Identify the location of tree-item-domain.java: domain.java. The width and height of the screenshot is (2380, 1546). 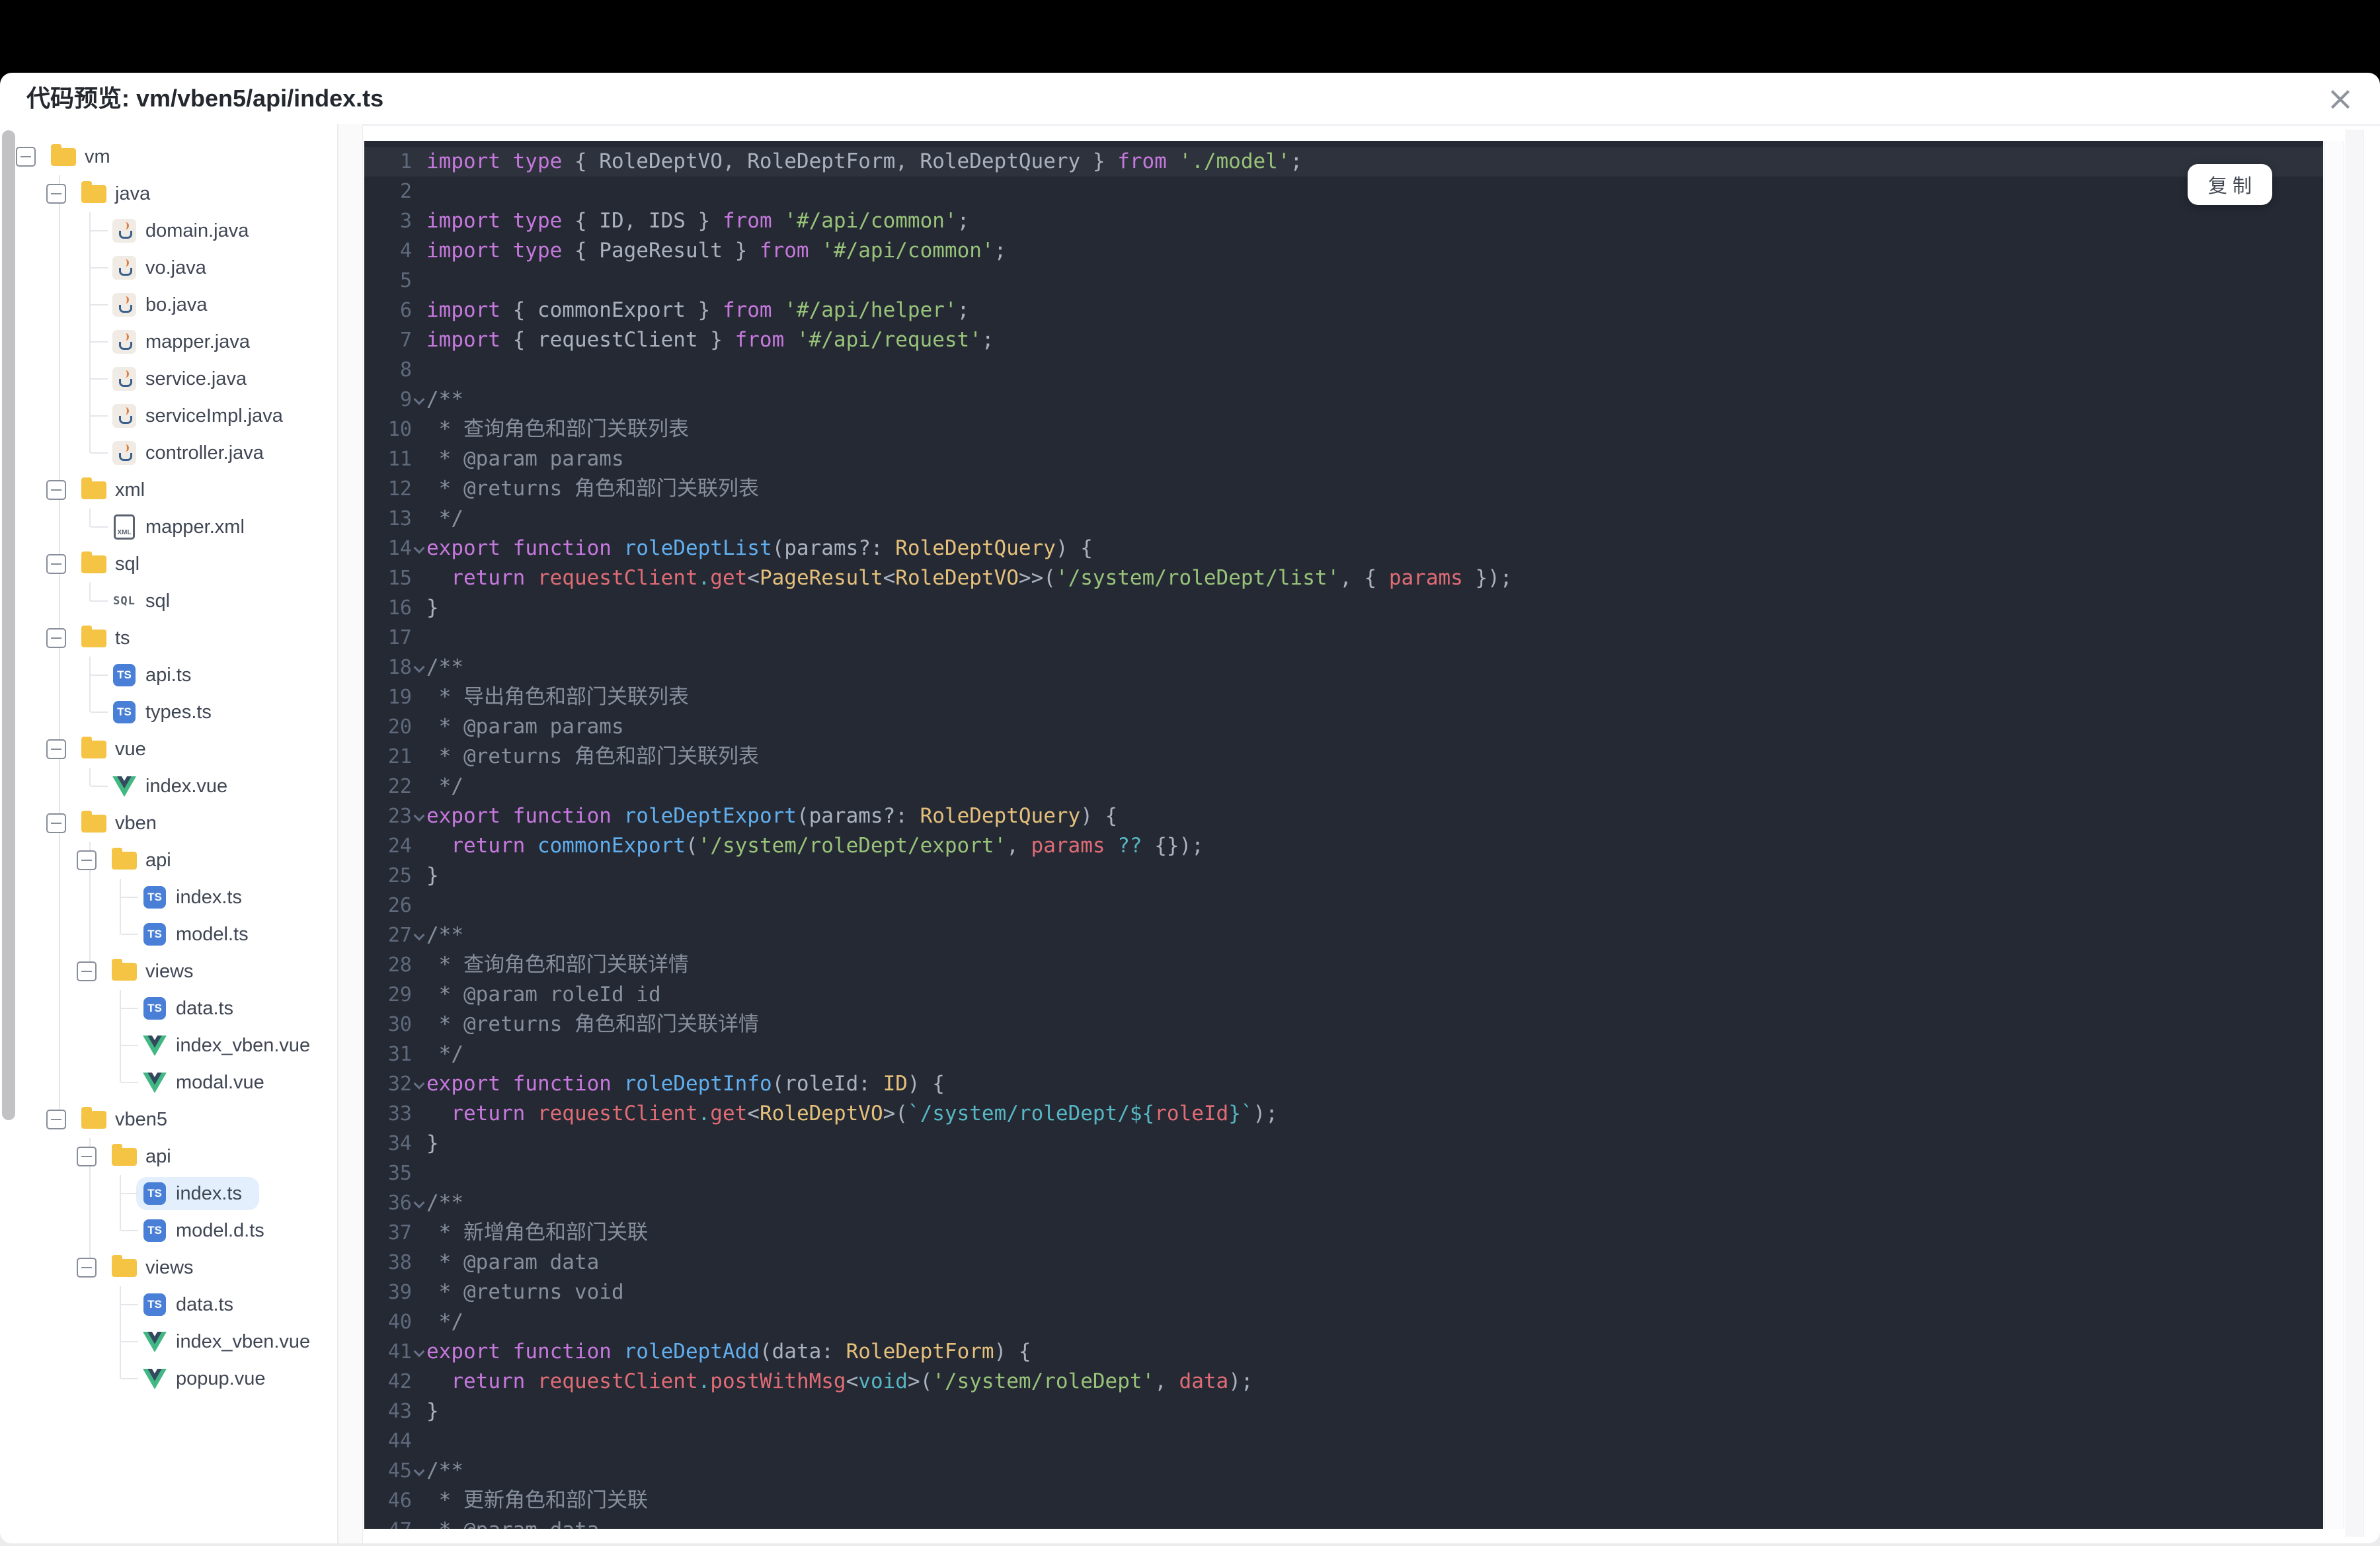
(168, 230).